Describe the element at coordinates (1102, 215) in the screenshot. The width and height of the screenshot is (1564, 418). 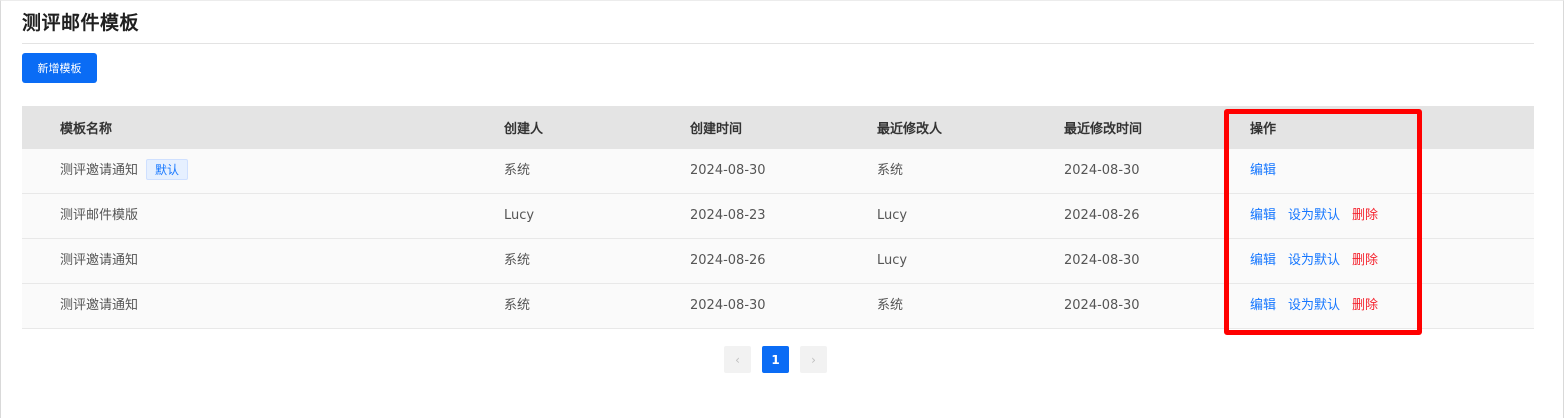
I see `modified-time-cell: 2024-08-26` at that location.